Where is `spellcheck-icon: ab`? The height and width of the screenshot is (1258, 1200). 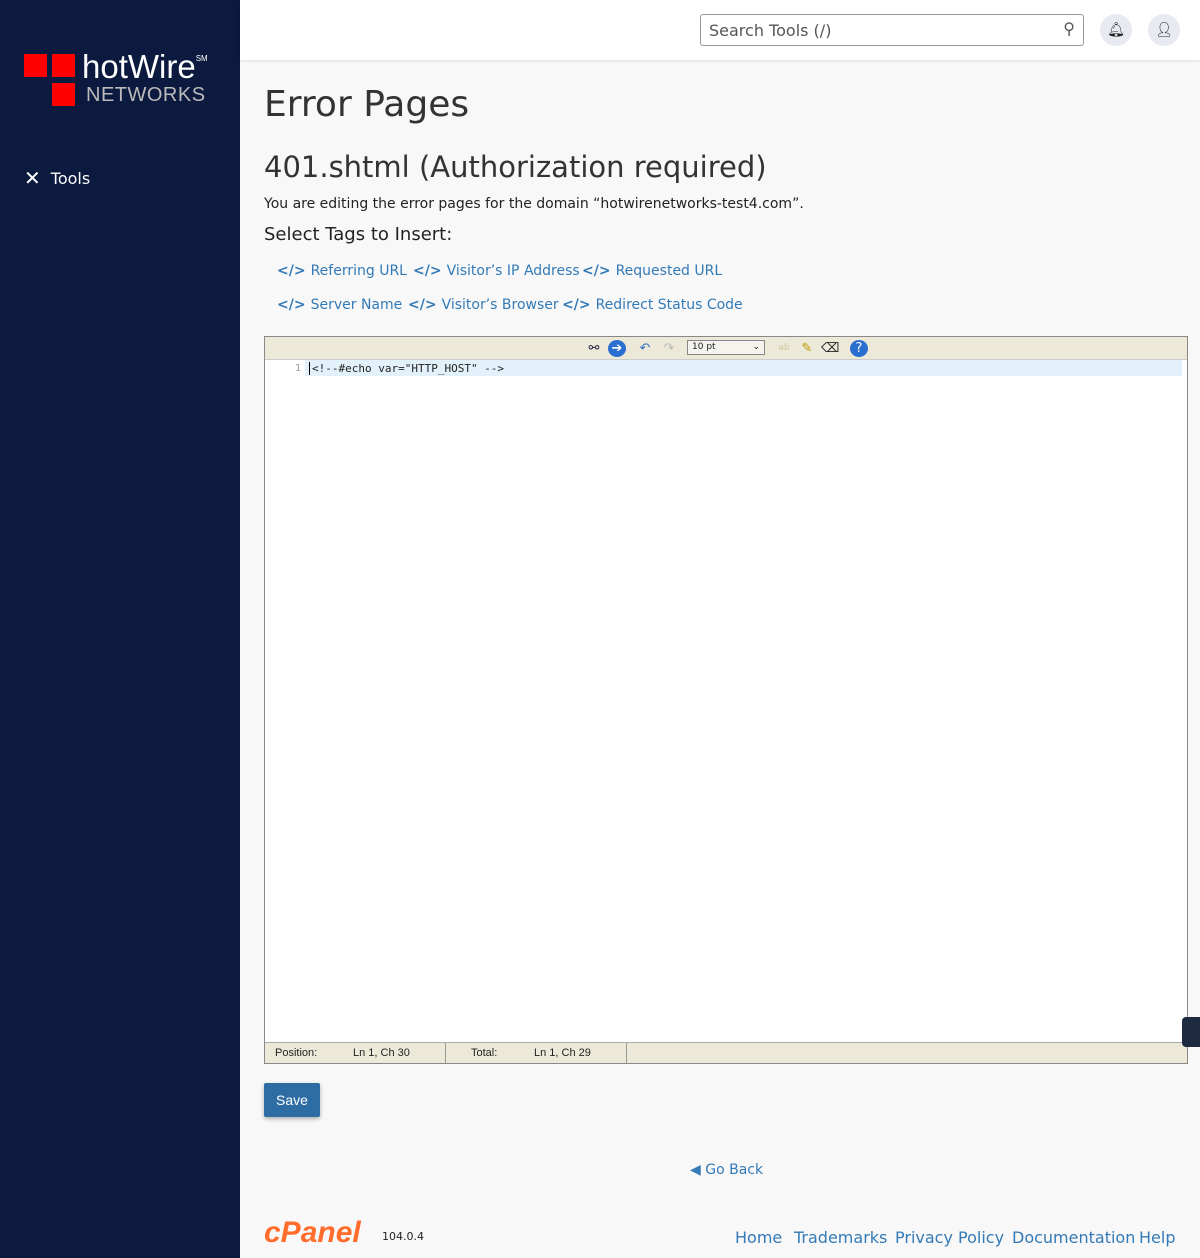
spellcheck-icon: ab is located at coordinates (784, 348).